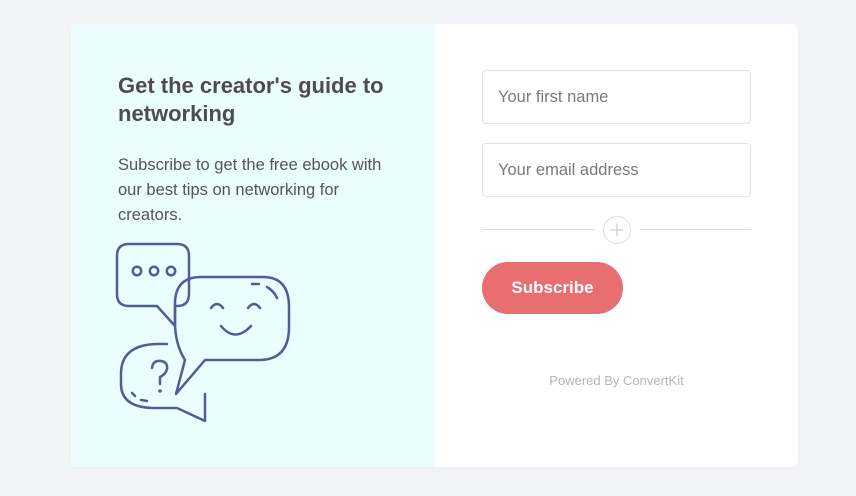 The height and width of the screenshot is (496, 856). I want to click on first-name-input, so click(616, 97).